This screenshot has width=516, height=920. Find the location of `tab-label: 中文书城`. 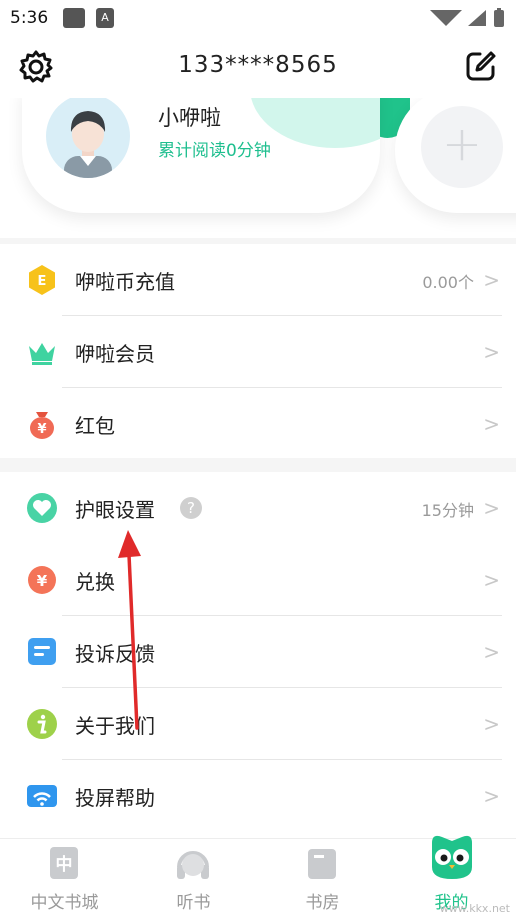

tab-label: 中文书城 is located at coordinates (64, 903).